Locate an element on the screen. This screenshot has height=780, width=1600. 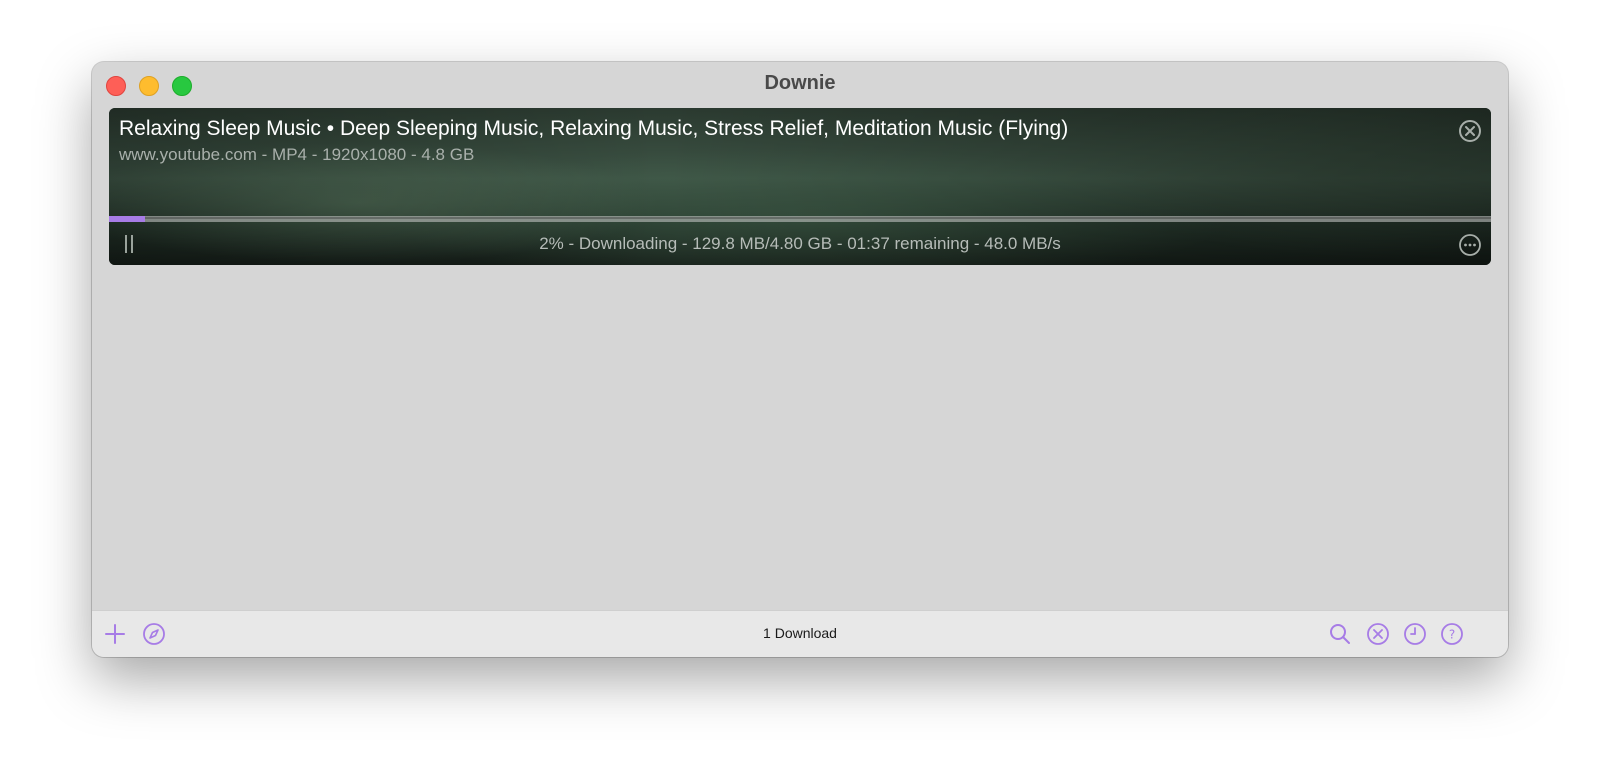
title-bar: Downie is located at coordinates (800, 84).